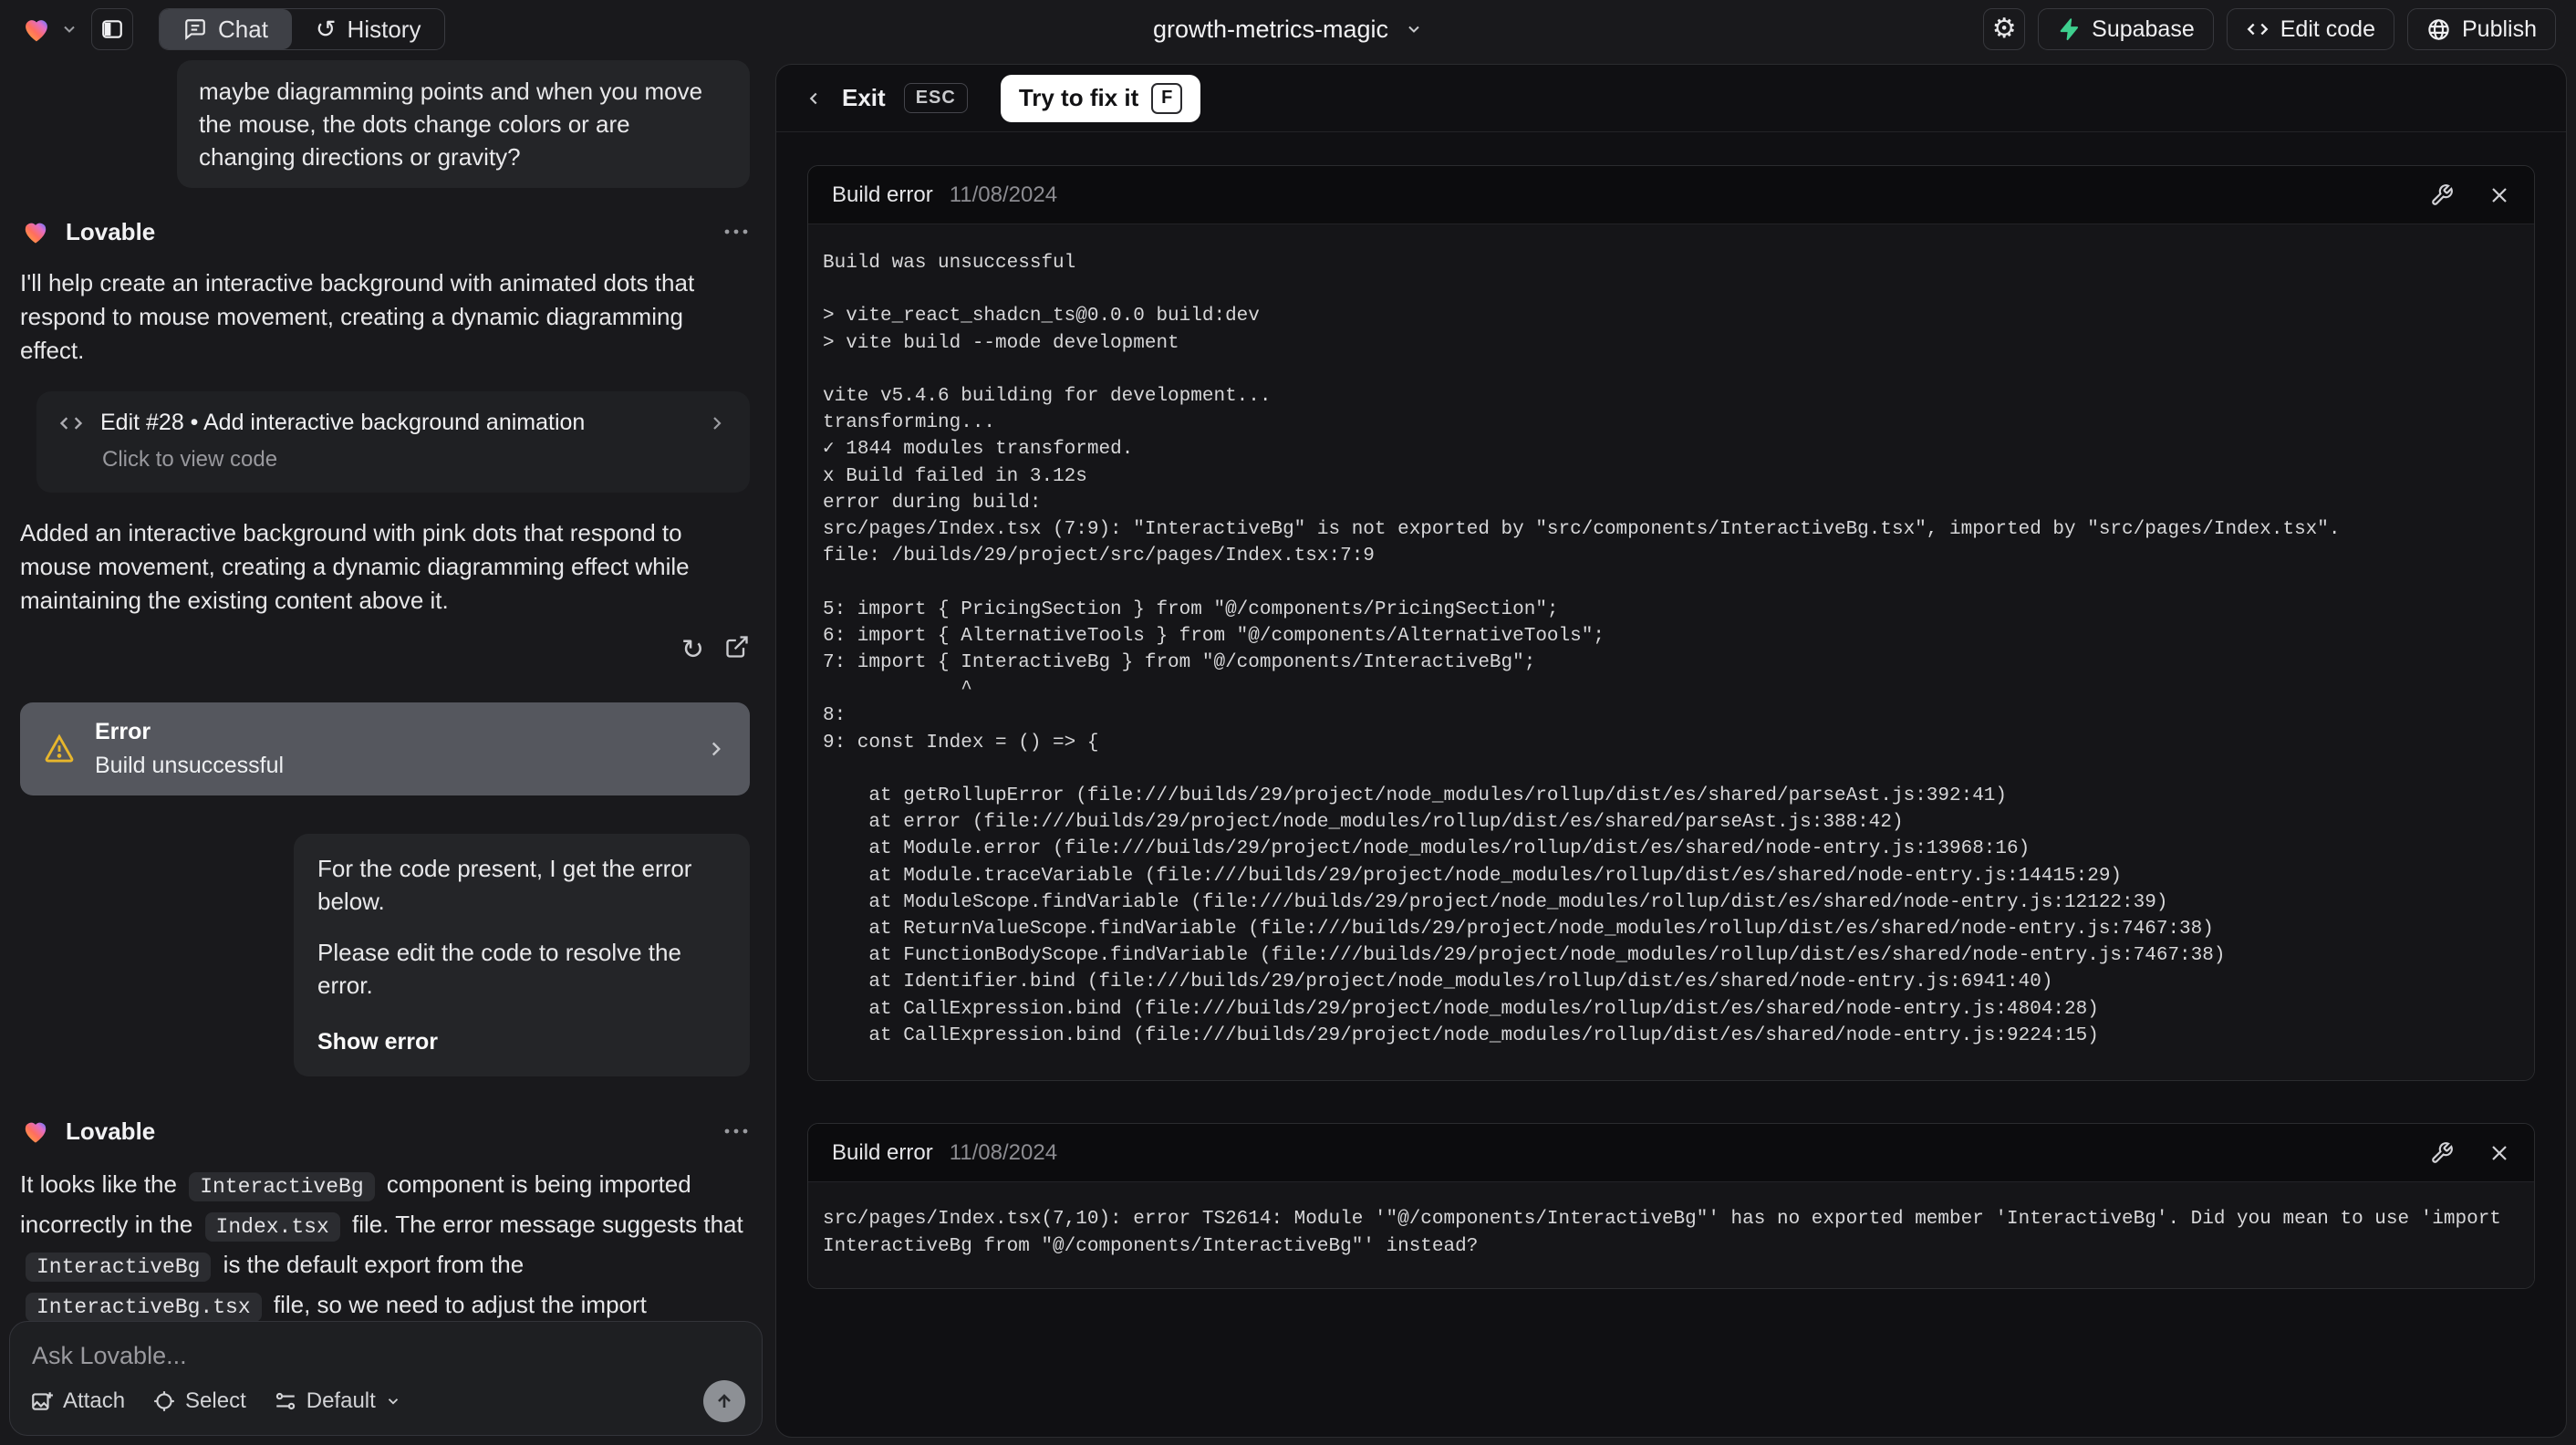 This screenshot has width=2576, height=1445. What do you see at coordinates (864, 97) in the screenshot?
I see `exit-label: Exit` at bounding box center [864, 97].